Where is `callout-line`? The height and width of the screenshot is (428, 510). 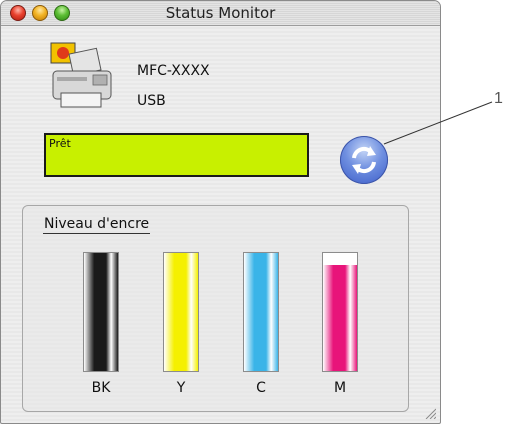 callout-line is located at coordinates (438, 123).